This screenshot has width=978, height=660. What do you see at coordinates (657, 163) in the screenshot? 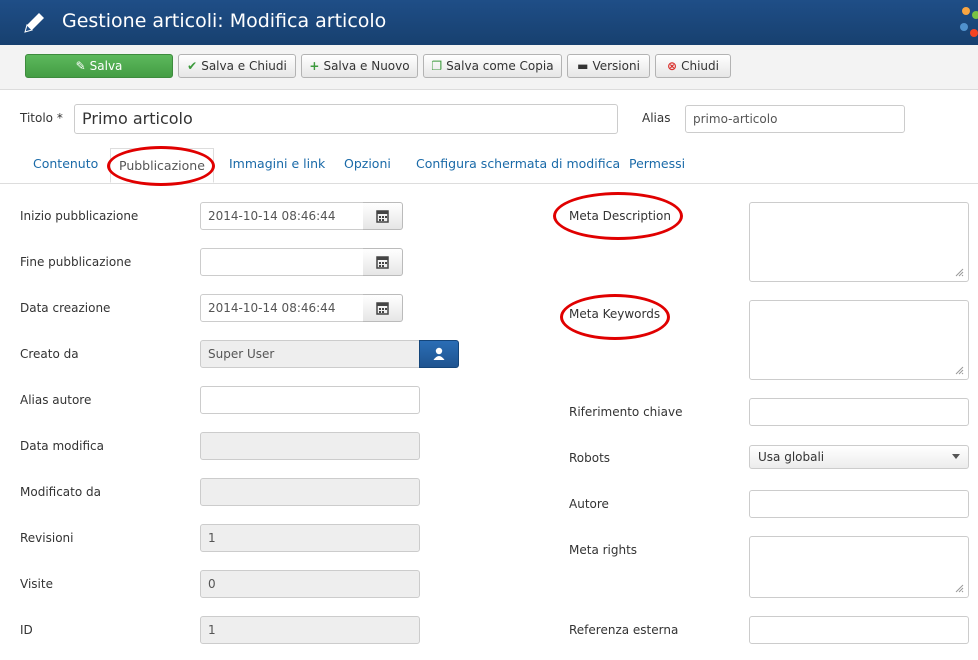
I see `tab-permissions: Permessi` at bounding box center [657, 163].